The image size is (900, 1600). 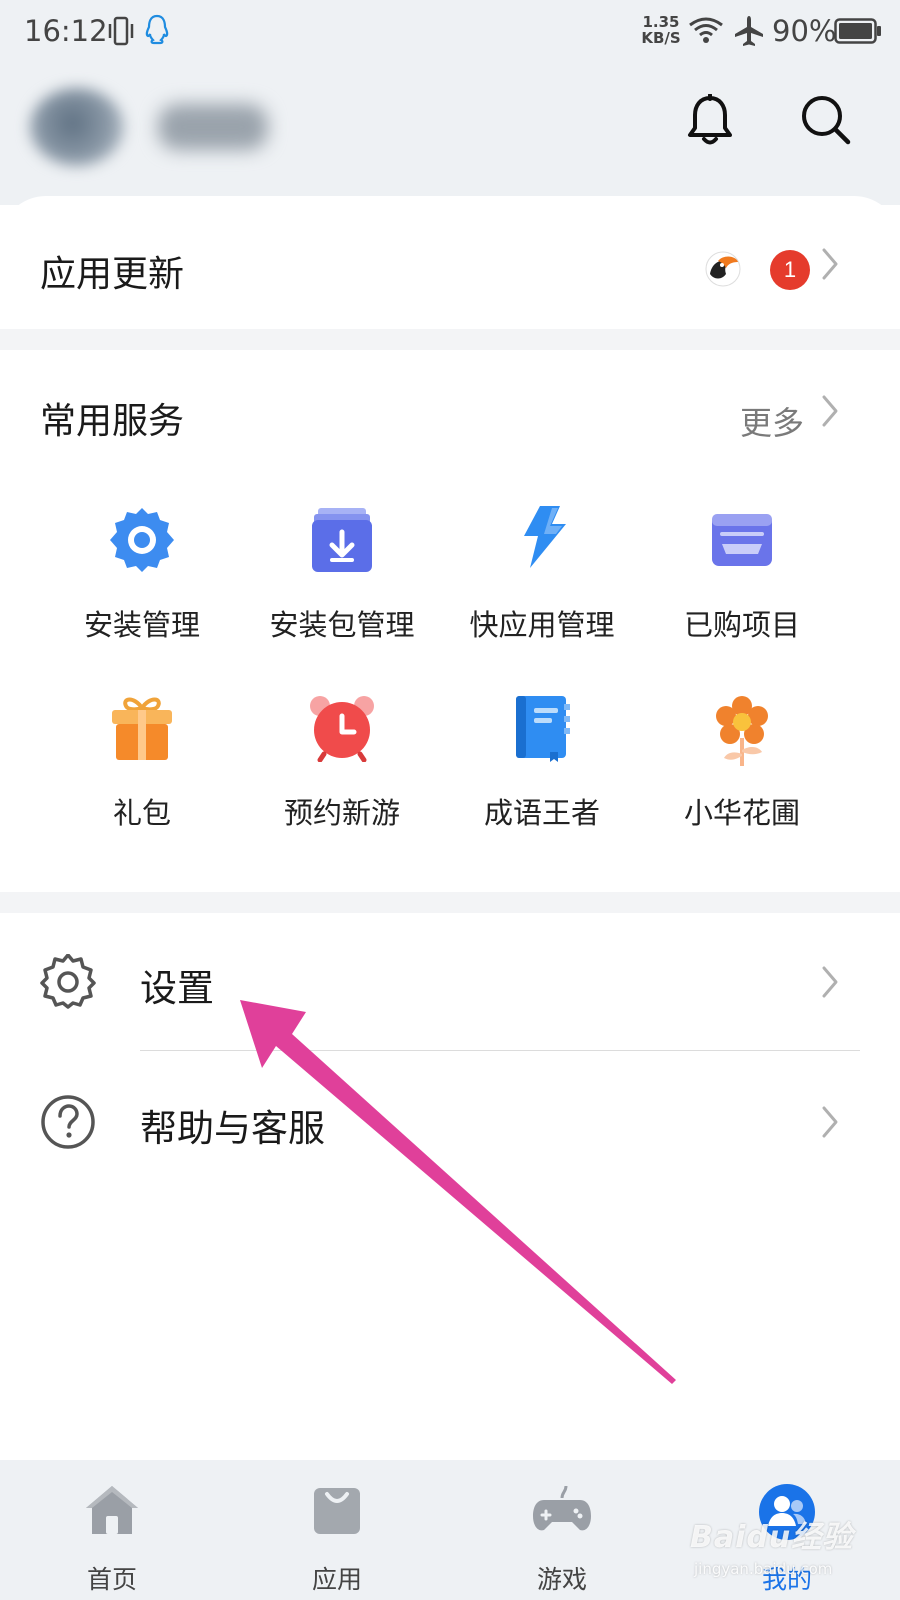 What do you see at coordinates (561, 1579) in the screenshot?
I see `nav-label: 游戏` at bounding box center [561, 1579].